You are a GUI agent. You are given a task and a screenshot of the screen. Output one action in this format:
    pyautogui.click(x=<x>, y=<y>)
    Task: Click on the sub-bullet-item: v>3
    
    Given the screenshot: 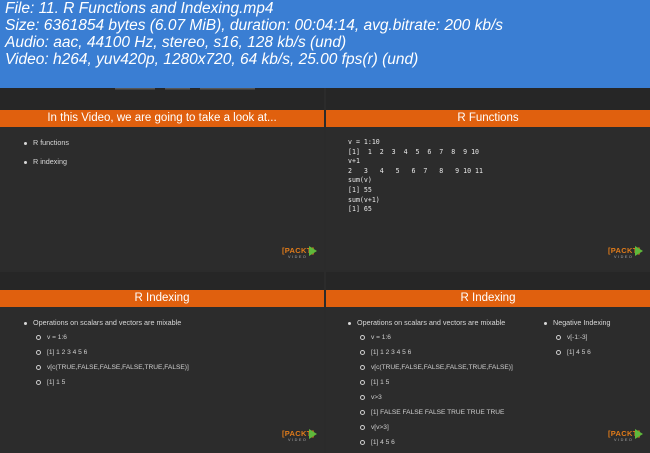 What is the action you would take?
    pyautogui.click(x=371, y=397)
    